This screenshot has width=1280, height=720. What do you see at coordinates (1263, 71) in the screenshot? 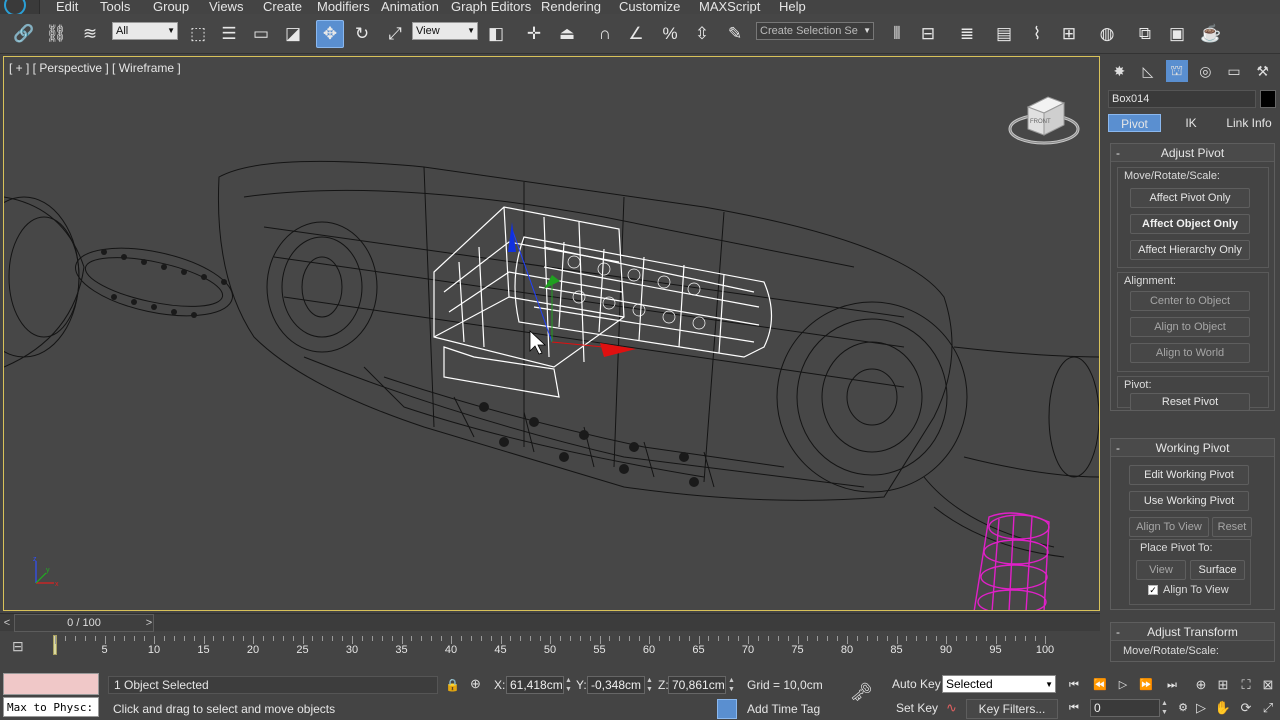
I see `utilities-tab-icon: ⚒` at bounding box center [1263, 71].